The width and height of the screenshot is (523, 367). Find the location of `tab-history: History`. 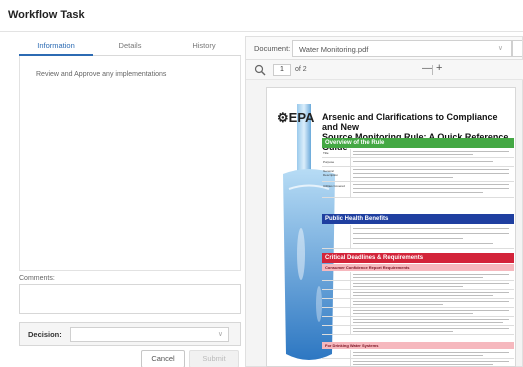

tab-history: History is located at coordinates (204, 46).